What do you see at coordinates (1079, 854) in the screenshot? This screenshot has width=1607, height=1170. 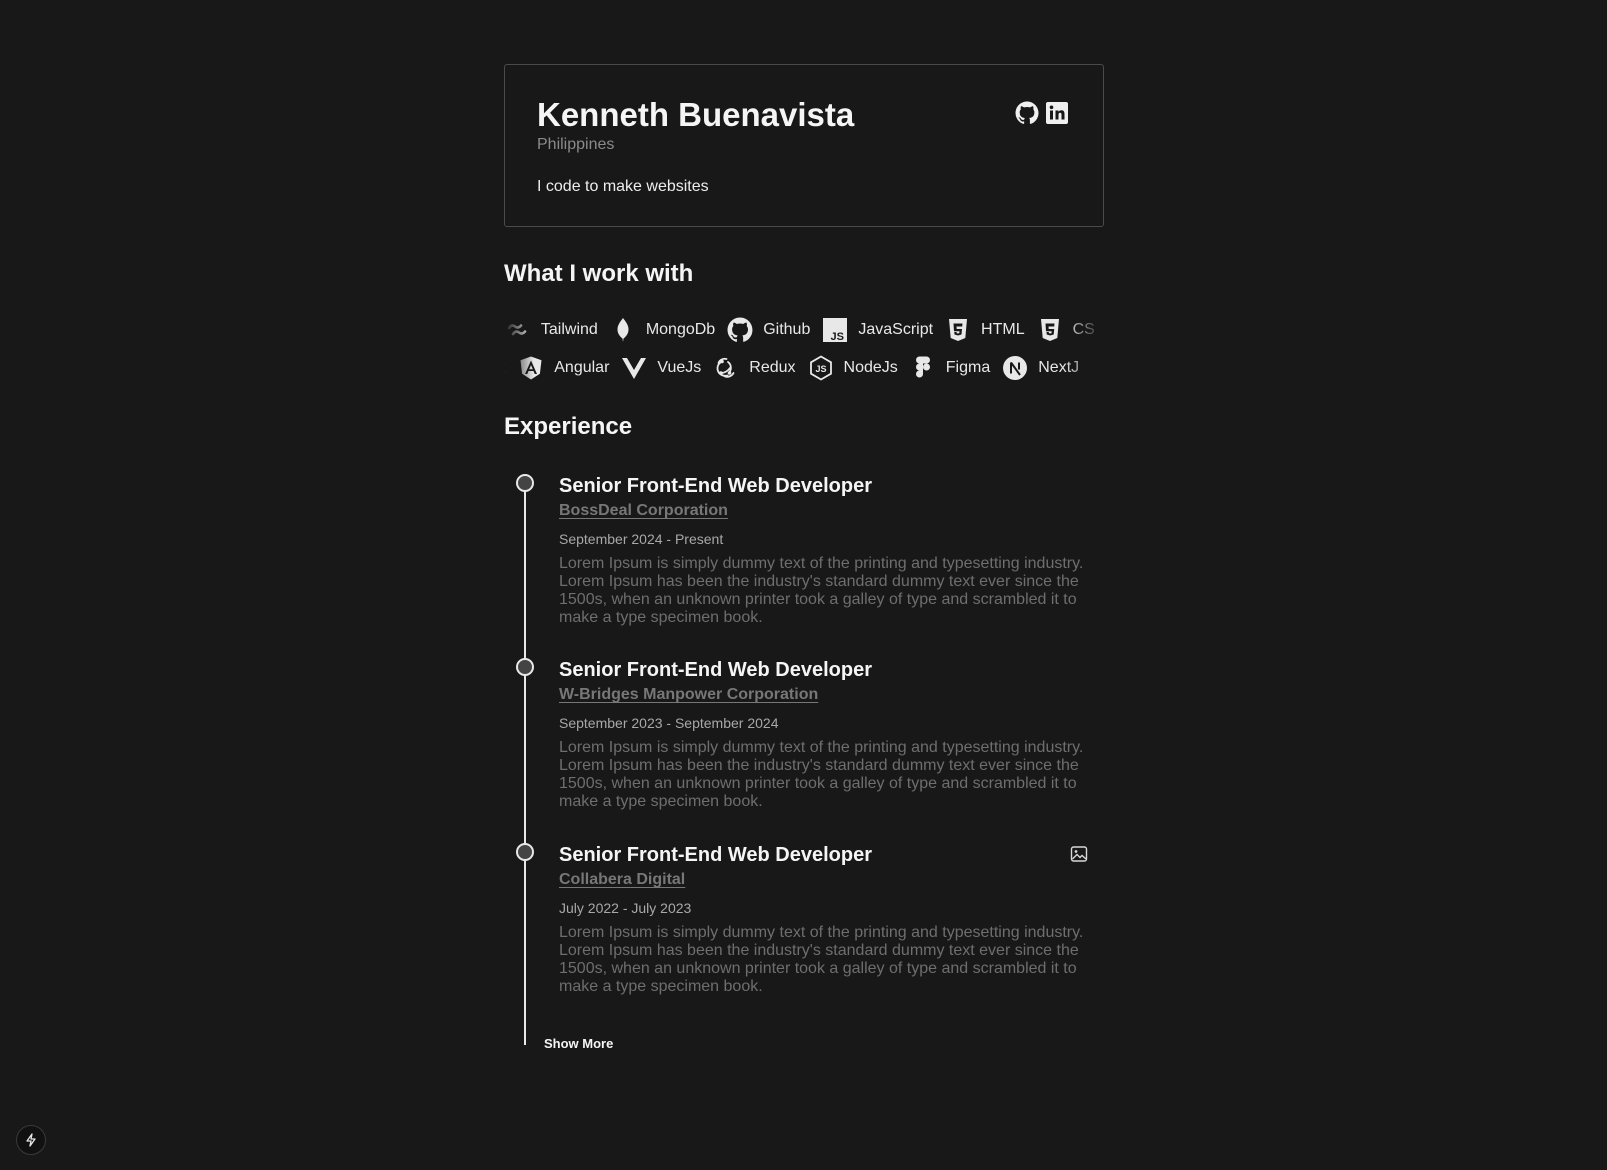 I see `image-icon` at bounding box center [1079, 854].